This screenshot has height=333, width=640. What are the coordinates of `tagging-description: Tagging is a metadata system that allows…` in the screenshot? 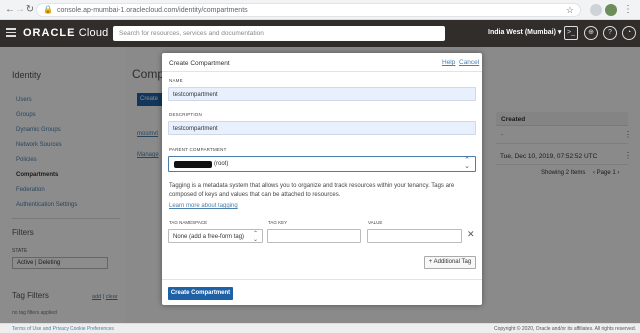 It's located at (312, 190).